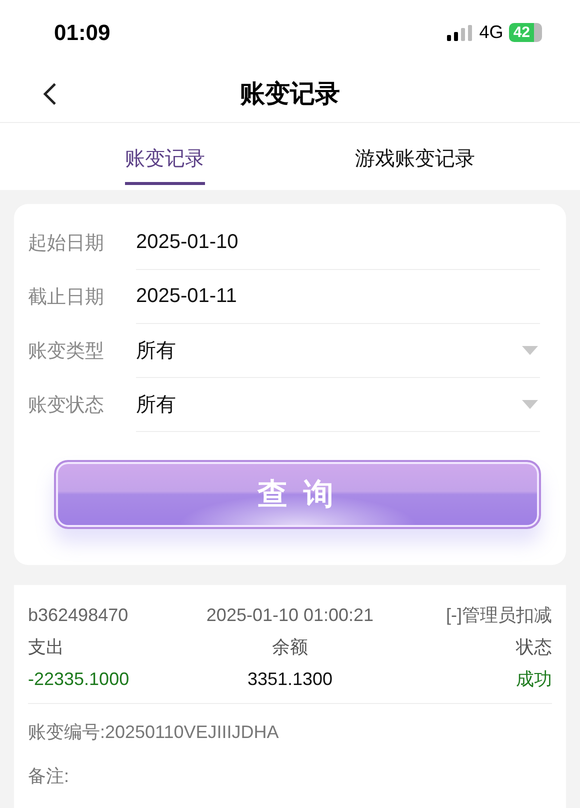 The height and width of the screenshot is (808, 580). Describe the element at coordinates (290, 679) in the screenshot. I see `balance-value: 3351.1300` at that location.